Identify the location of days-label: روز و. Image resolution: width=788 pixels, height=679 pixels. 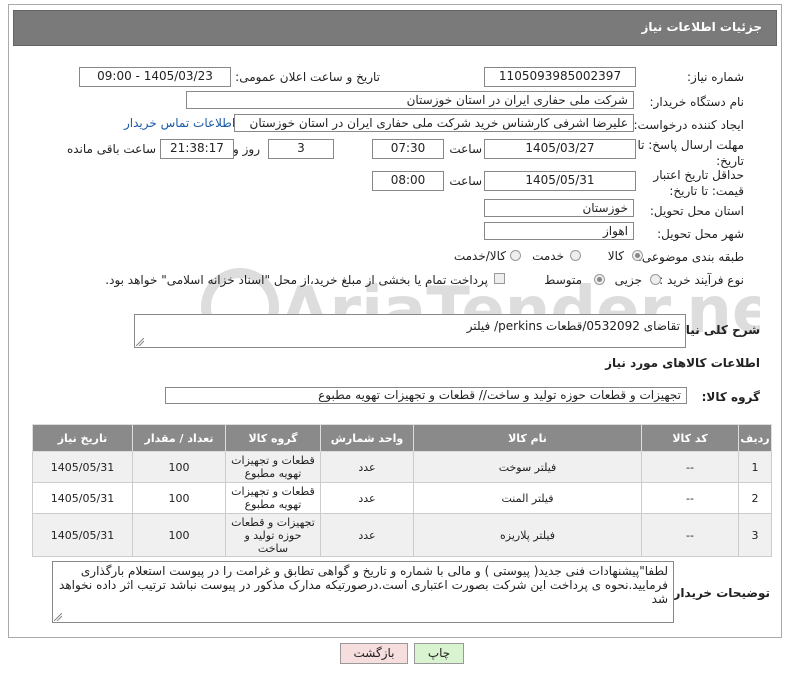
(246, 149).